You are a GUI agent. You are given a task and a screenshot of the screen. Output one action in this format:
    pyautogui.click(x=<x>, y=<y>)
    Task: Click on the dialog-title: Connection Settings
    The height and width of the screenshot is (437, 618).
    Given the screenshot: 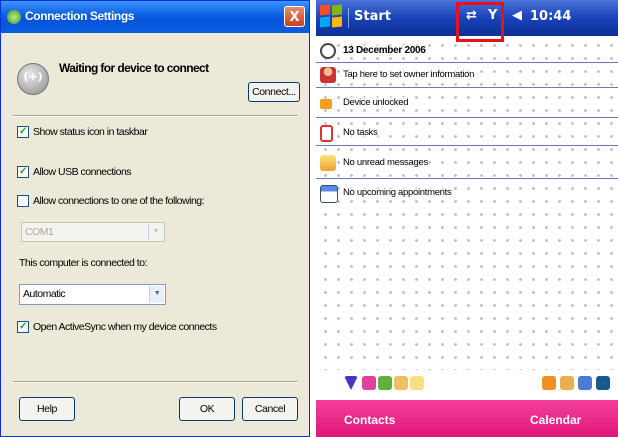 What is the action you would take?
    pyautogui.click(x=80, y=16)
    